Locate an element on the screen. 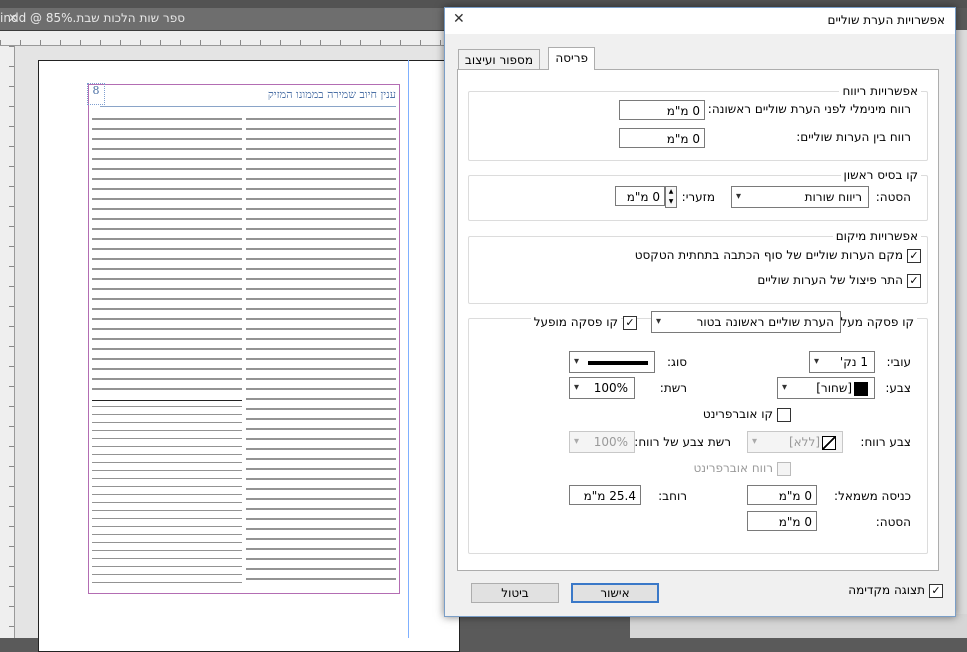 The image size is (967, 652). gap-tint-select: 100% ▾ is located at coordinates (602, 442).